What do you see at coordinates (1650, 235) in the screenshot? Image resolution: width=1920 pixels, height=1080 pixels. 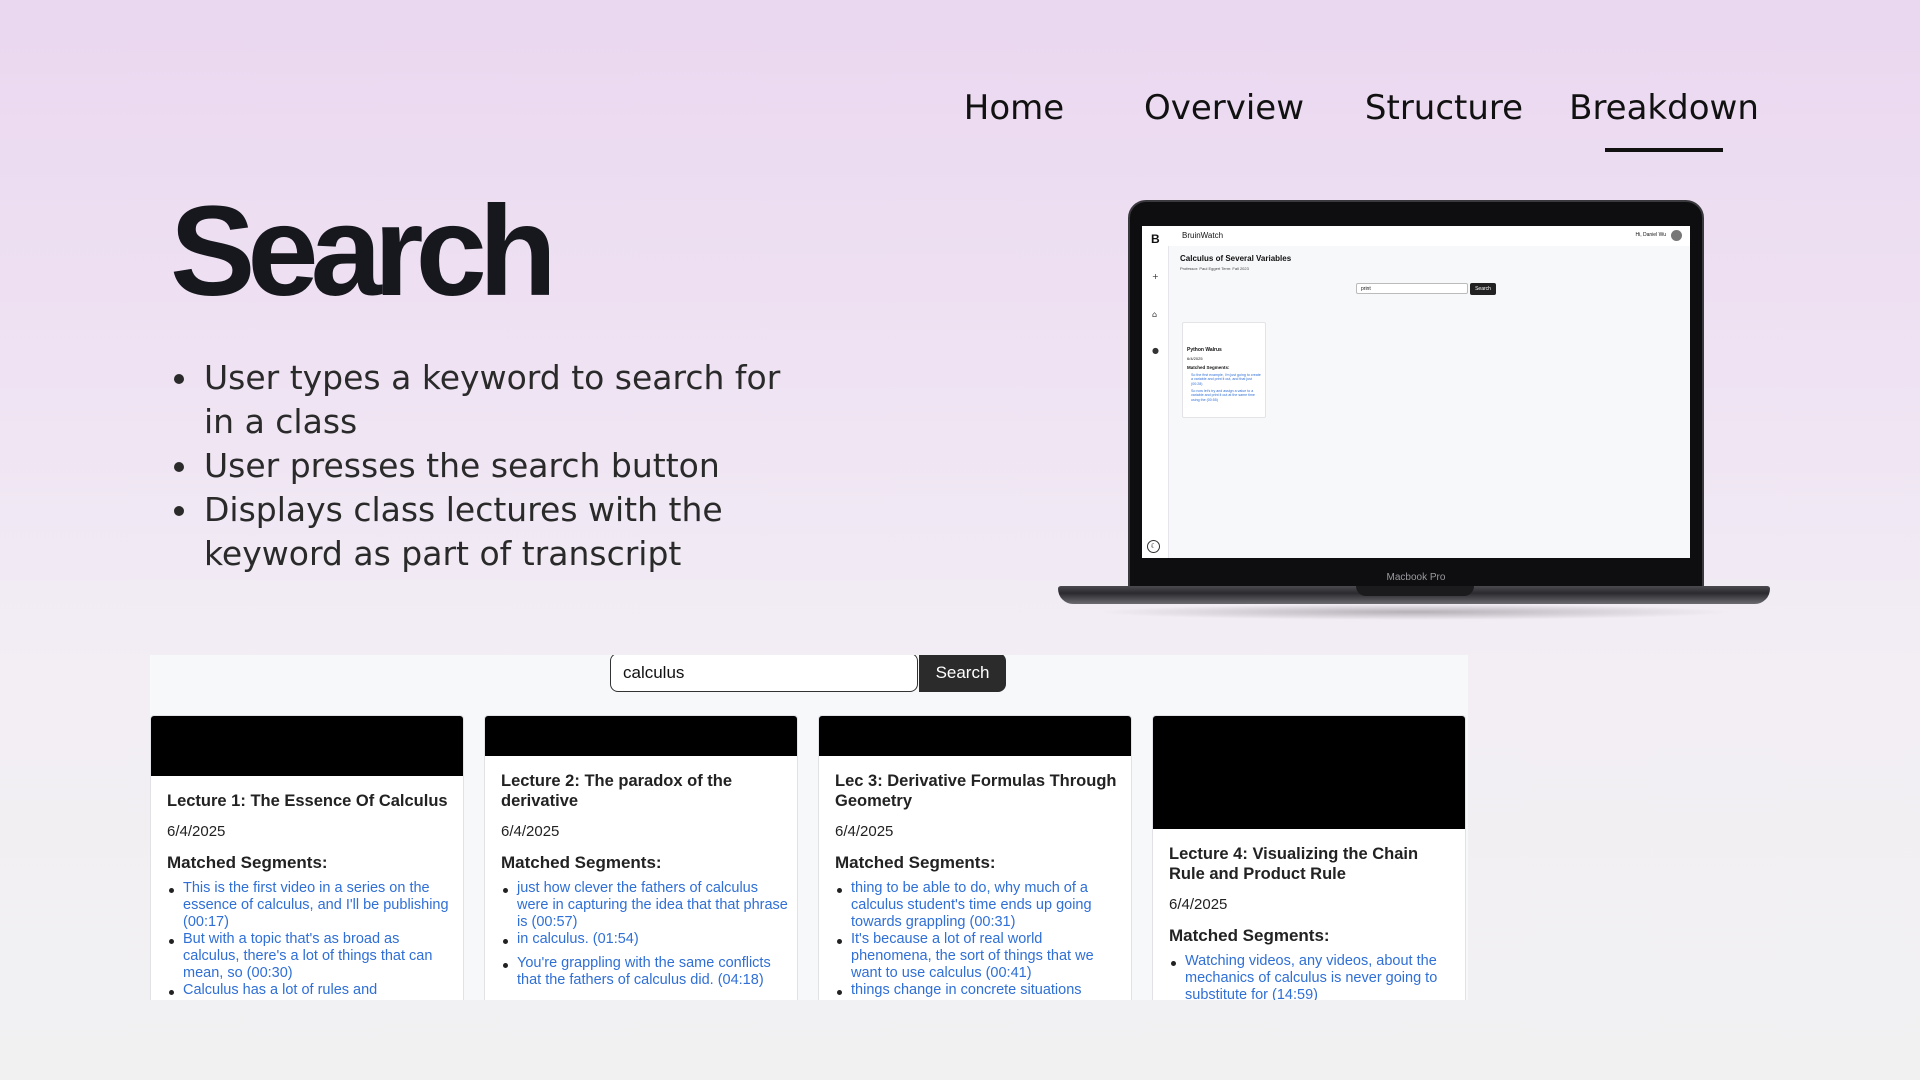 I see `mini-user-greeting: Hi, Daniel Wu` at bounding box center [1650, 235].